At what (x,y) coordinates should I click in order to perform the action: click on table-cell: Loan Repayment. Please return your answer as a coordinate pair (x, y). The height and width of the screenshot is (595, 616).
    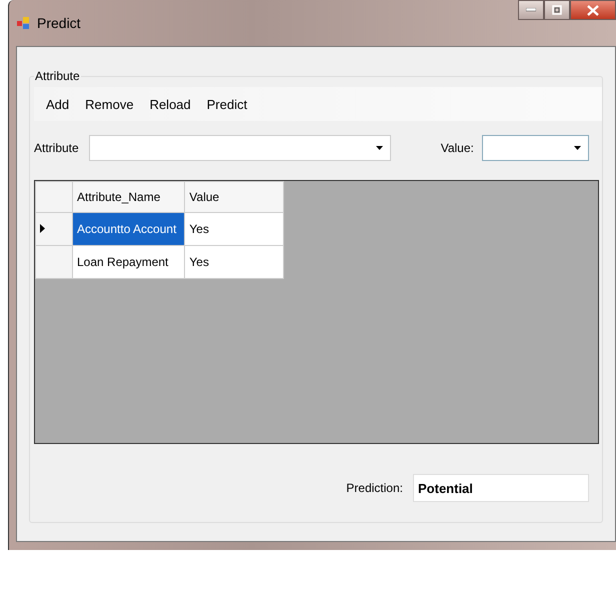
    Looking at the image, I should click on (128, 262).